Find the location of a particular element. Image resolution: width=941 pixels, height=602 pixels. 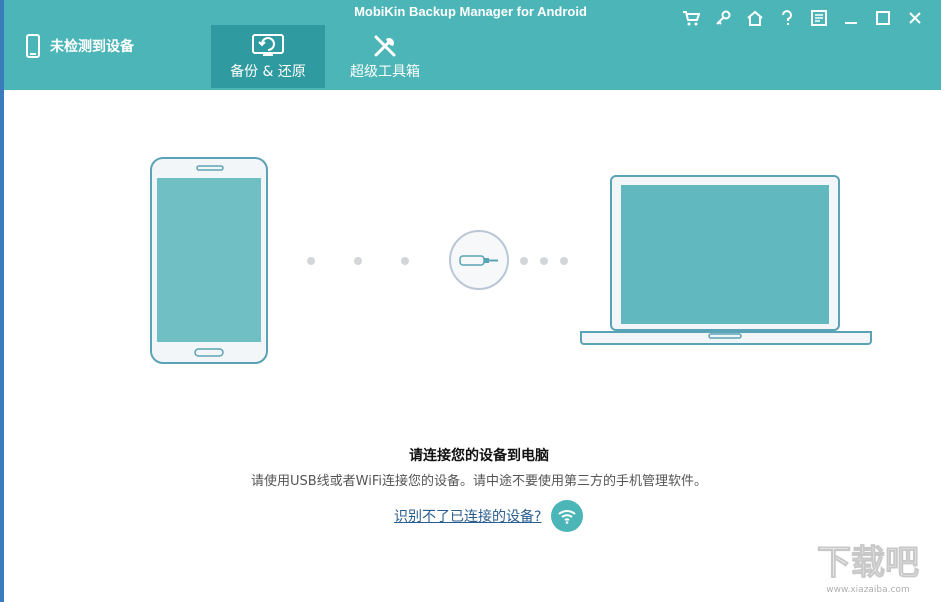

watermark-logo: 下载吧 www.xiazaiba.com is located at coordinates (868, 569).